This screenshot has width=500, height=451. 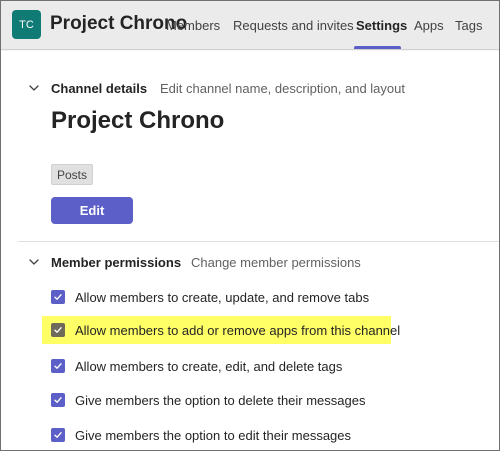 What do you see at coordinates (429, 25) in the screenshot?
I see `tab-apps: Apps` at bounding box center [429, 25].